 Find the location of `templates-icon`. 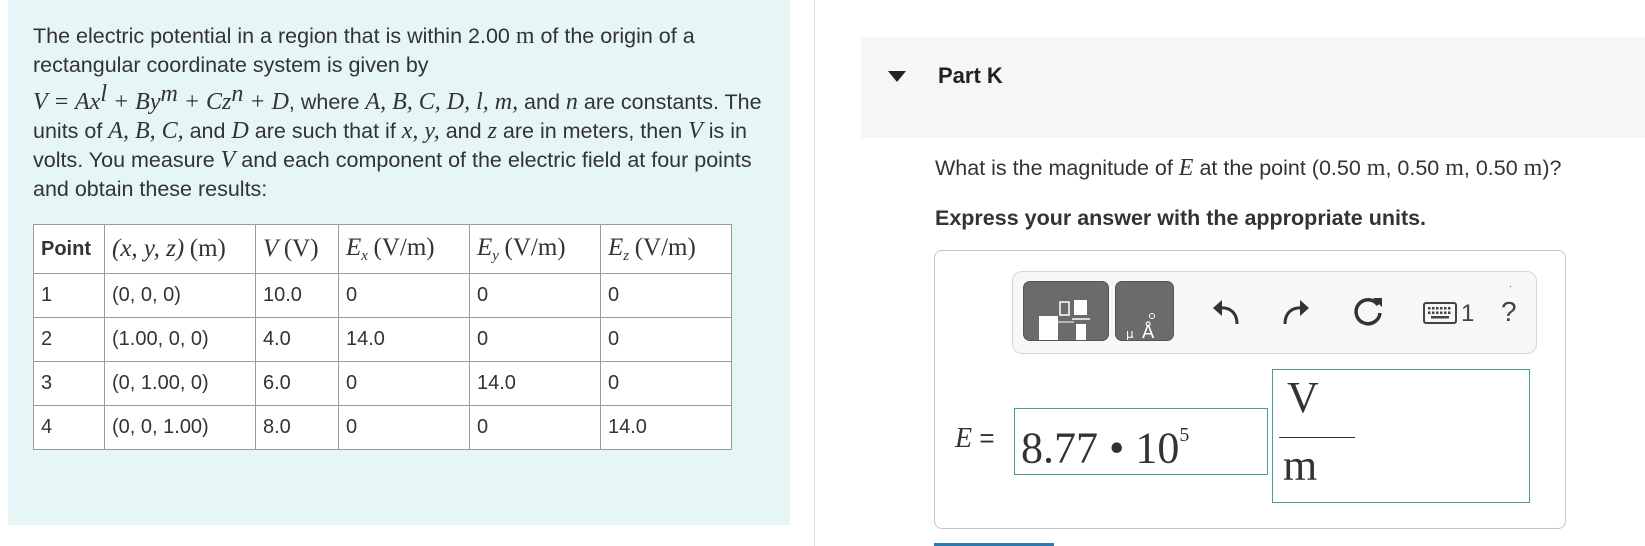

templates-icon is located at coordinates (1064, 320).